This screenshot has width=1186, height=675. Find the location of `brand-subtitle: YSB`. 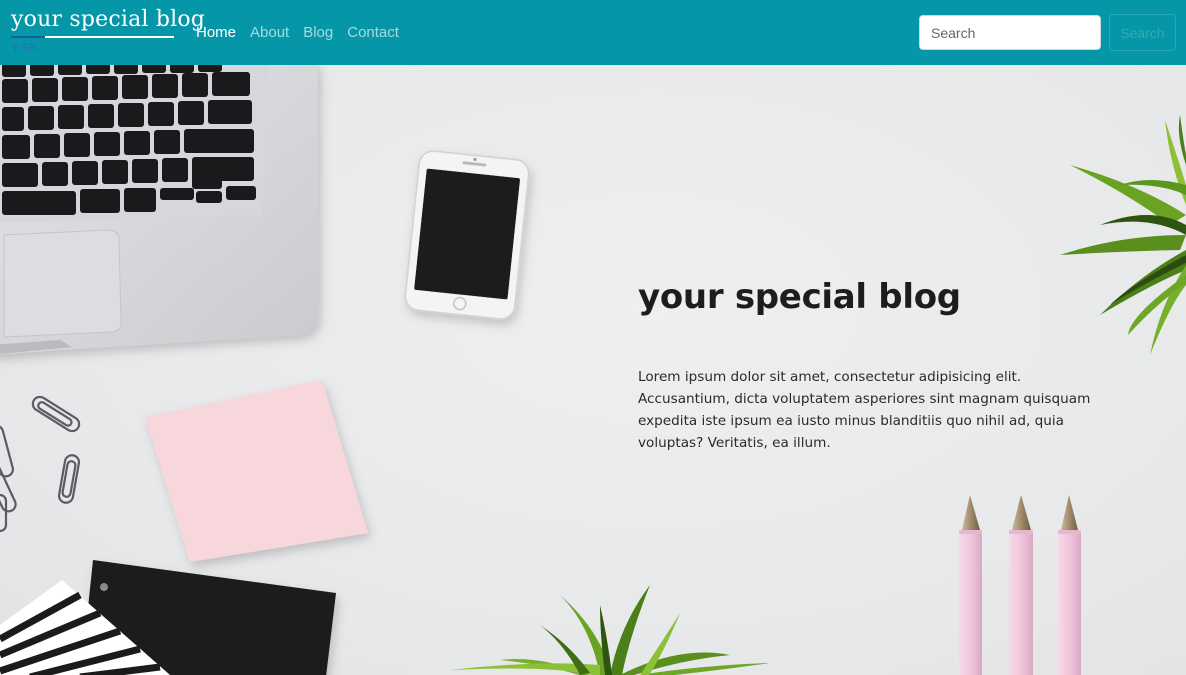

brand-subtitle: YSB is located at coordinates (24, 47).